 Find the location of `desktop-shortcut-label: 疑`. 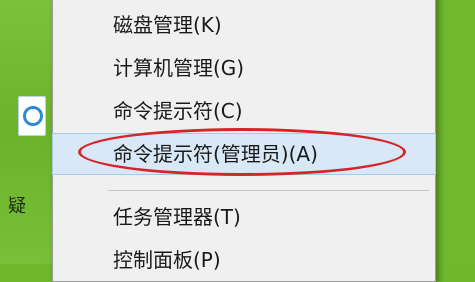

desktop-shortcut-label: 疑 is located at coordinates (17, 206).